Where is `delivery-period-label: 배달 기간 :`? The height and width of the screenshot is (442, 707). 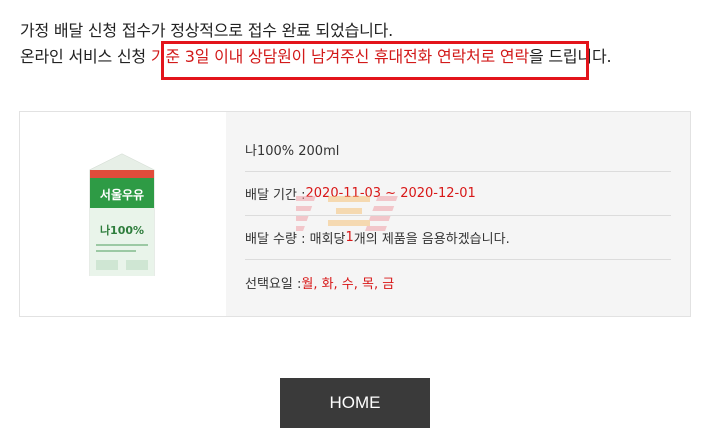
delivery-period-label: 배달 기간 : is located at coordinates (275, 195).